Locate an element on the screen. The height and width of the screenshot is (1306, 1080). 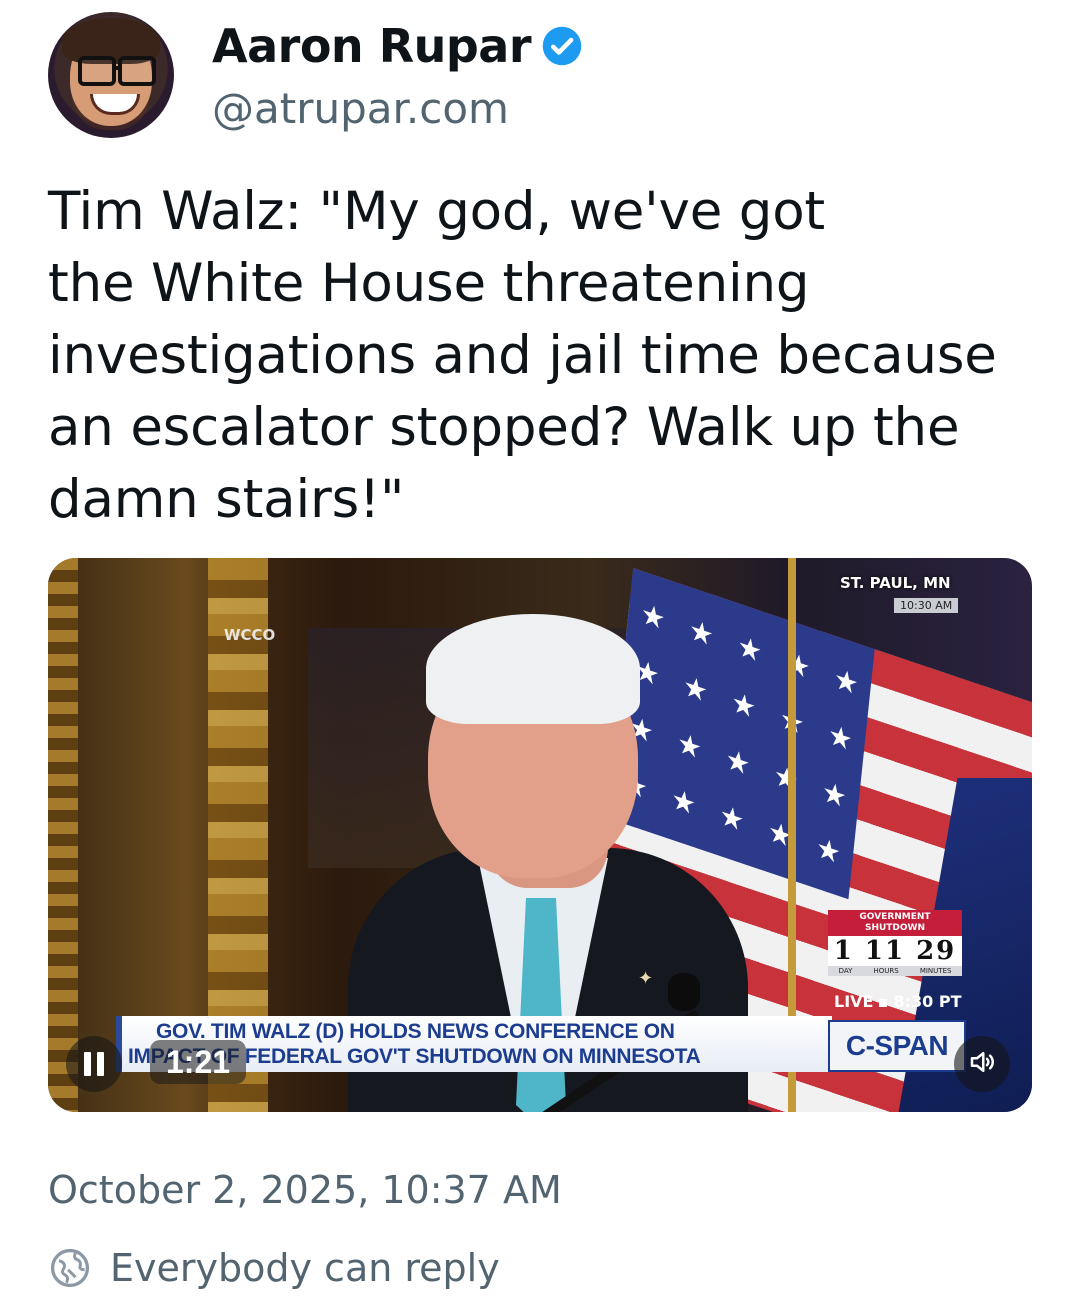
post-timestamp: October 2, 2025, 10:37 AM is located at coordinates (305, 1190).